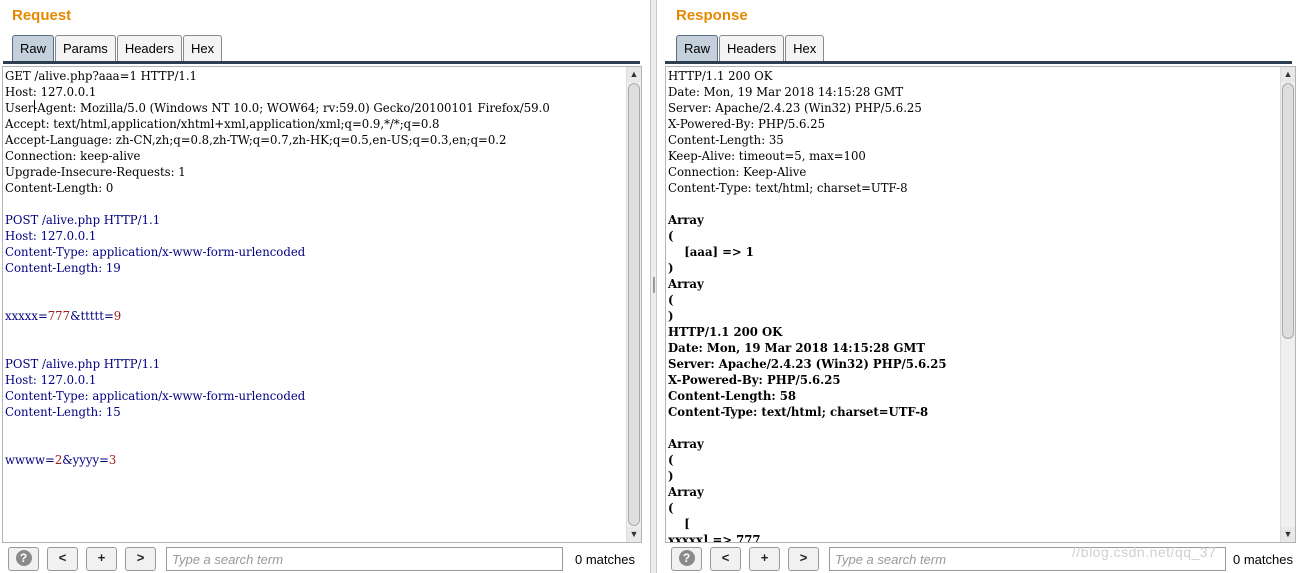 This screenshot has height=573, width=1297. Describe the element at coordinates (795, 108) in the screenshot. I see `code-segment: Server: Apache/2.4.23 (Win32) PHP/5.6.25` at that location.